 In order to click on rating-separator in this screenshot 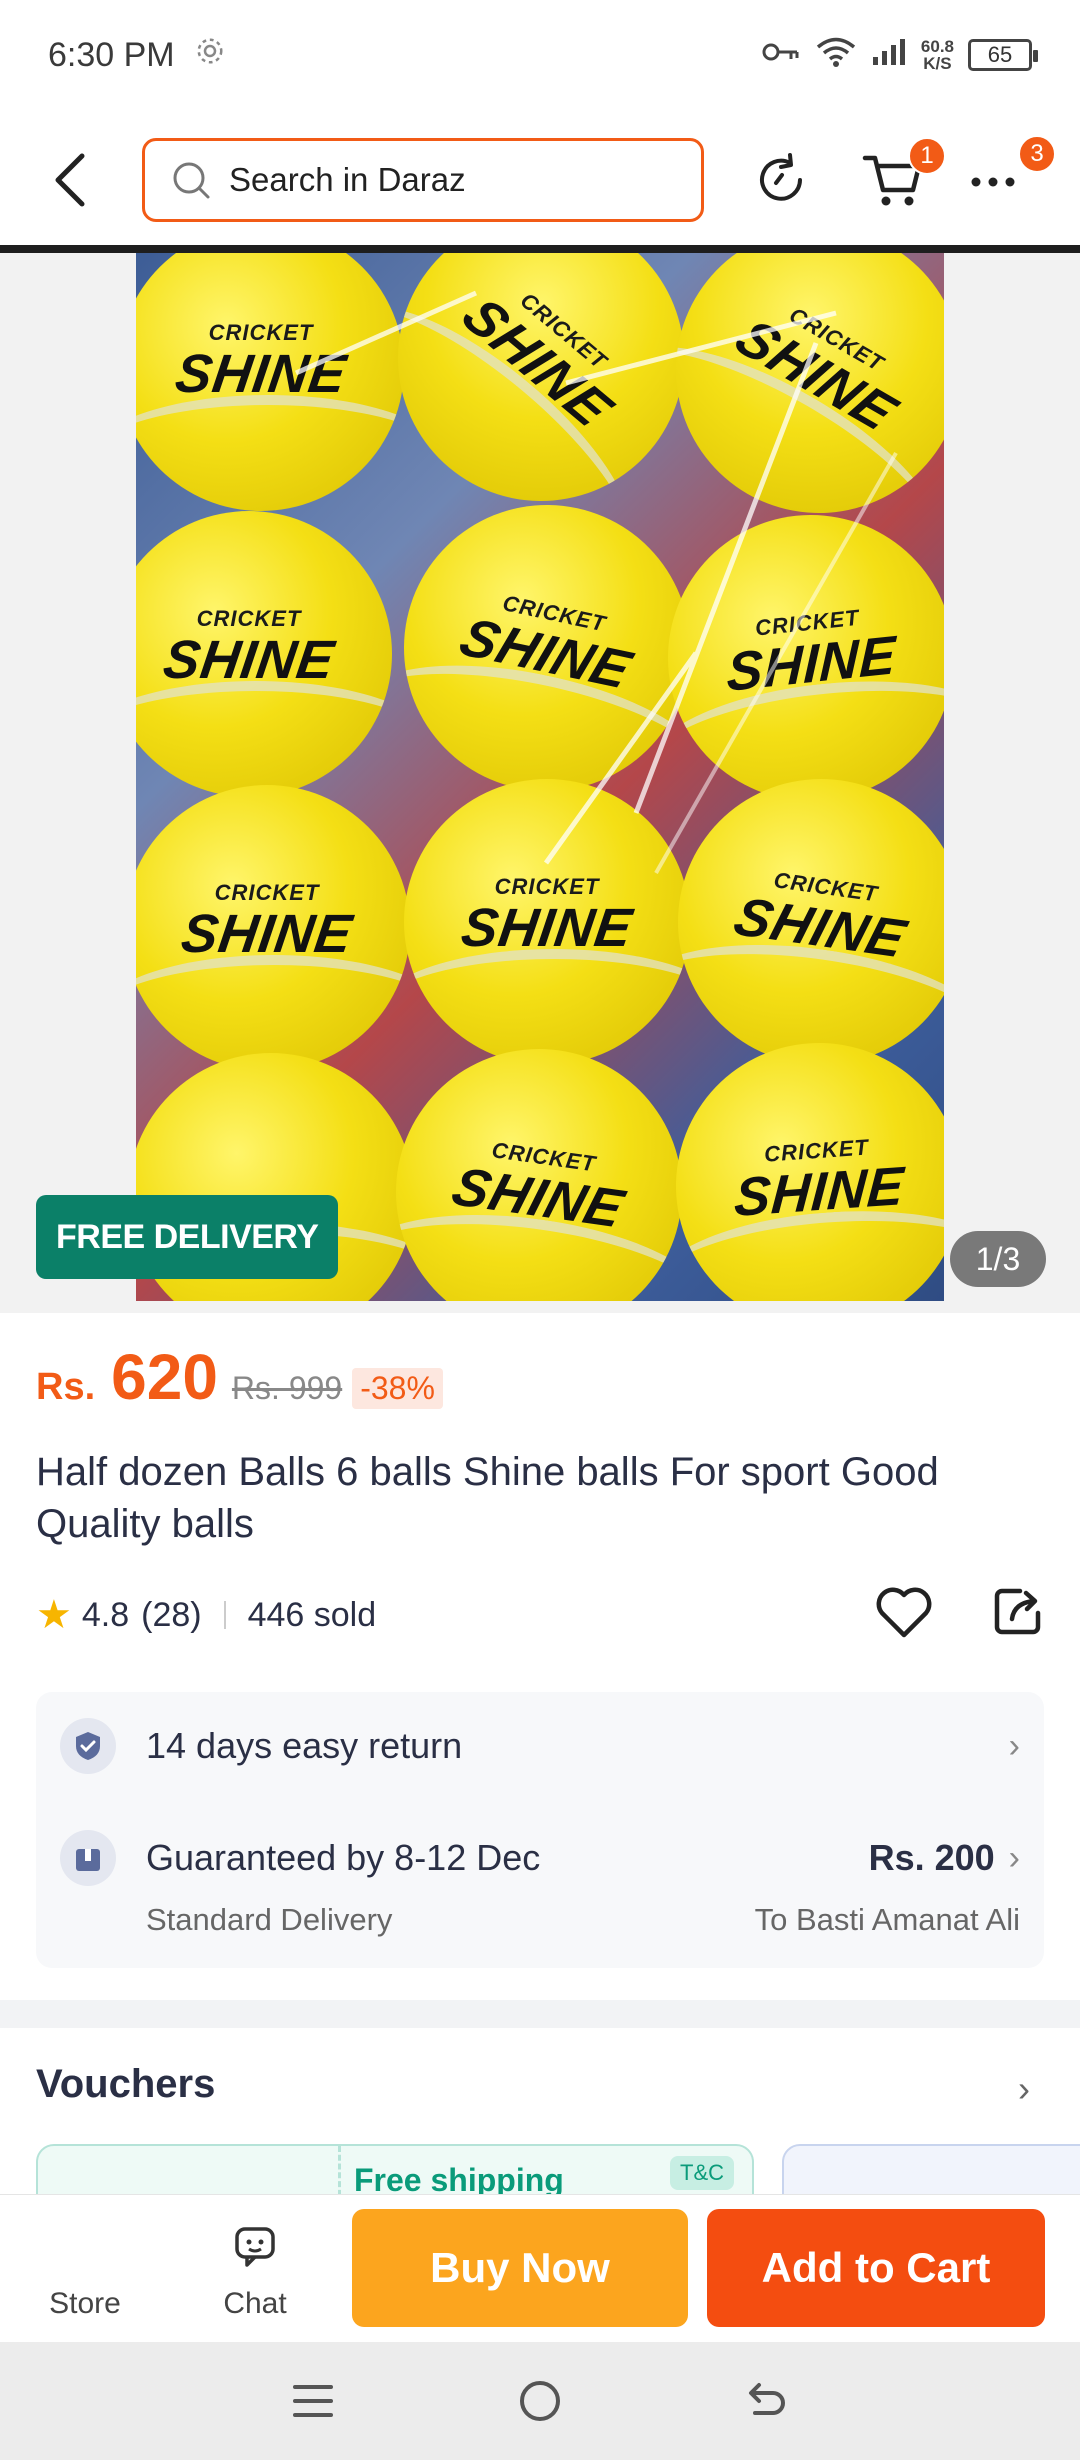, I will do `click(224, 1615)`.